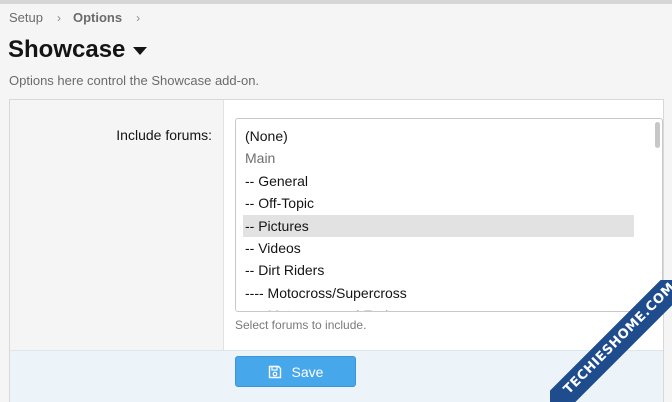 Image resolution: width=672 pixels, height=402 pixels. I want to click on breadcrumb-item-setup: Setup, so click(26, 17).